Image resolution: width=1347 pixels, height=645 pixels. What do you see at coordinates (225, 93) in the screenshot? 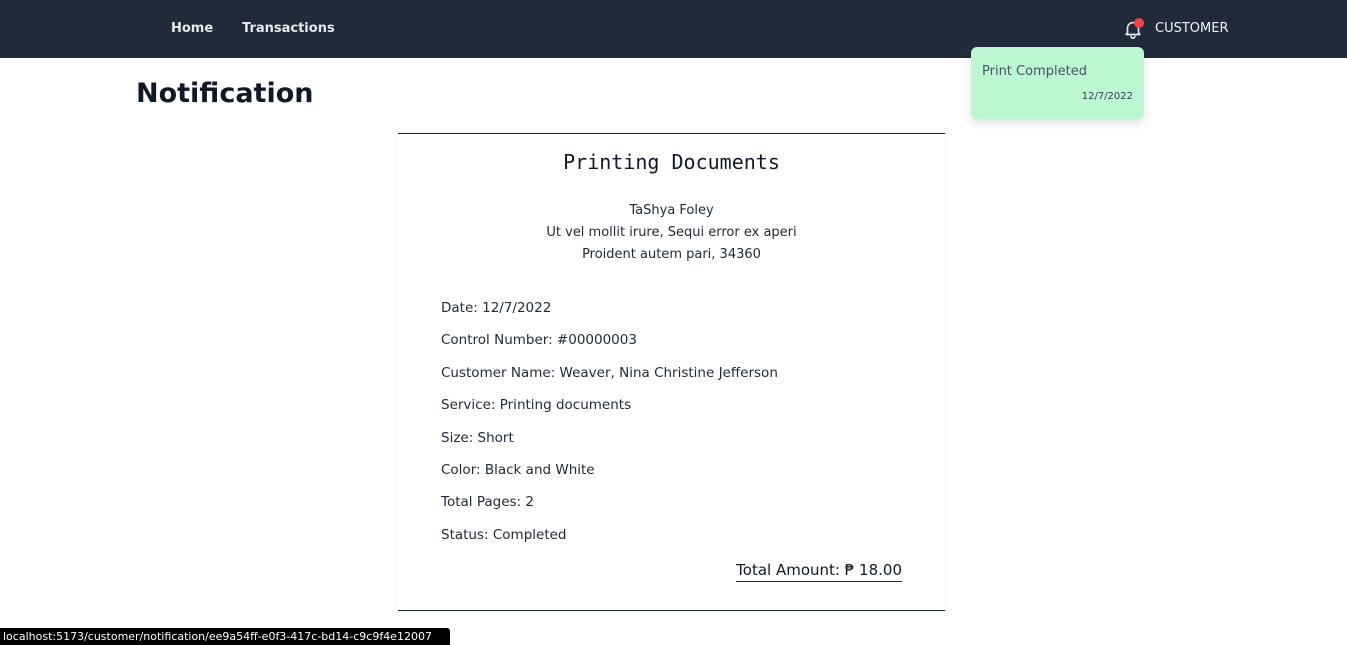
I see `page-title: Notification` at bounding box center [225, 93].